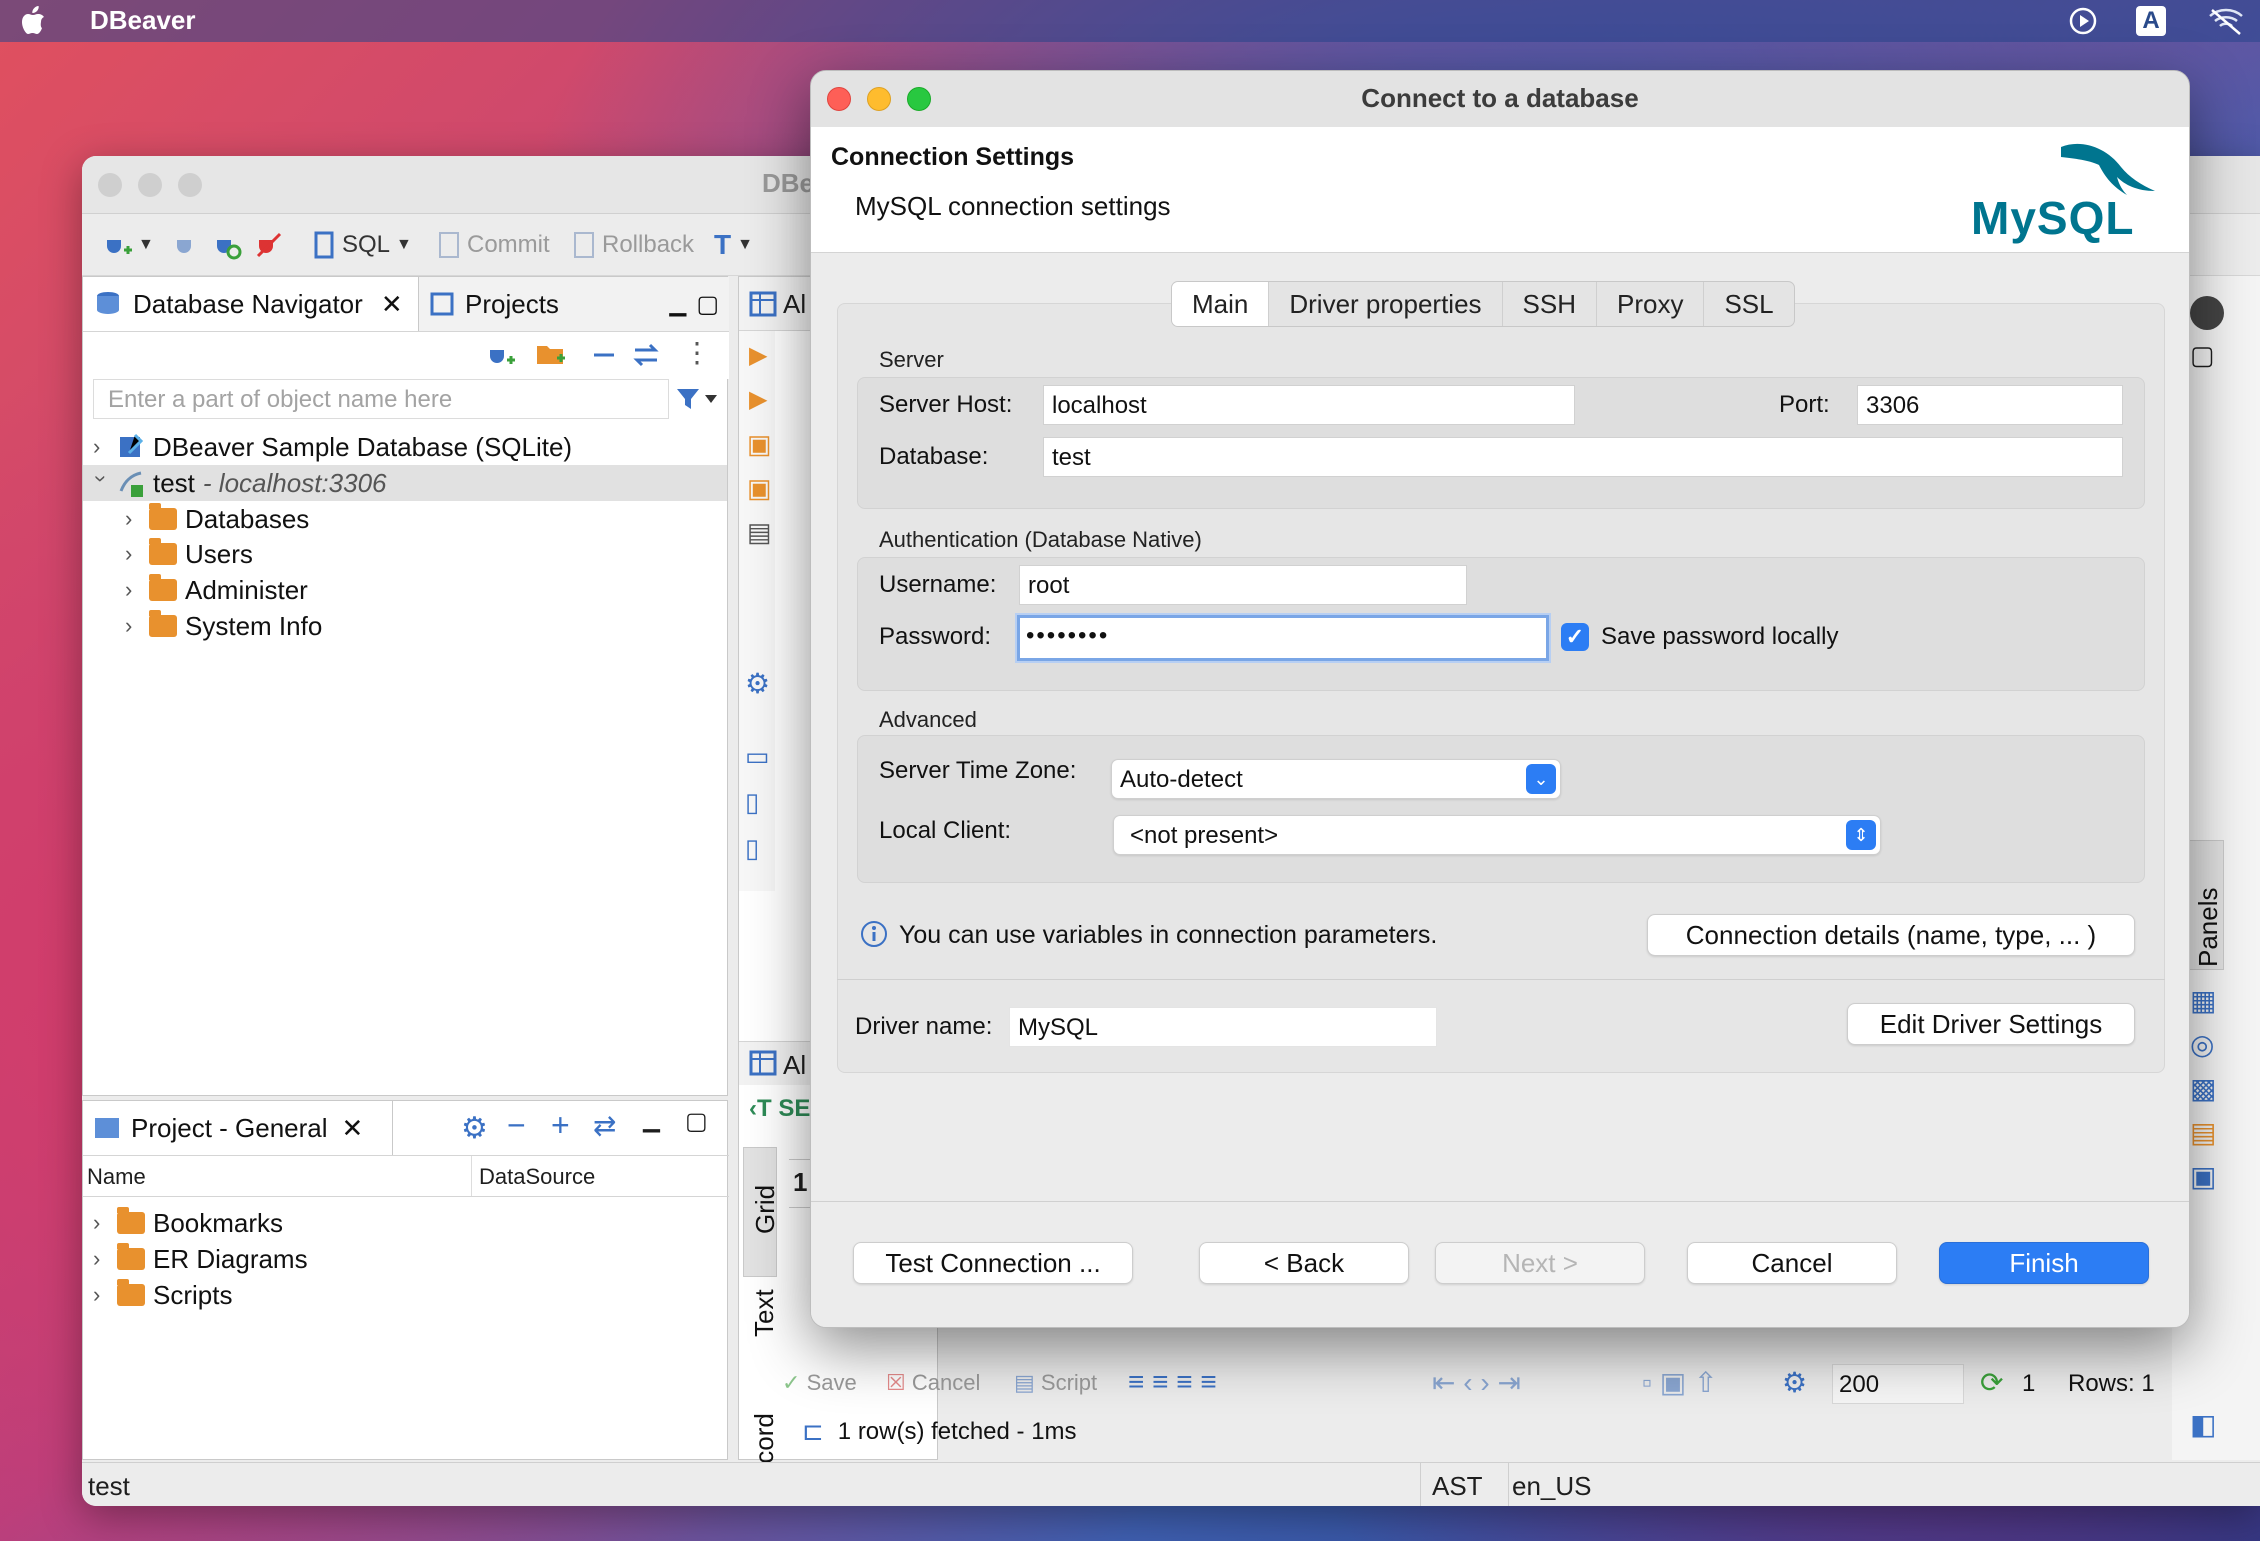  What do you see at coordinates (2202, 1044) in the screenshot?
I see `panel-icon-2: ◎` at bounding box center [2202, 1044].